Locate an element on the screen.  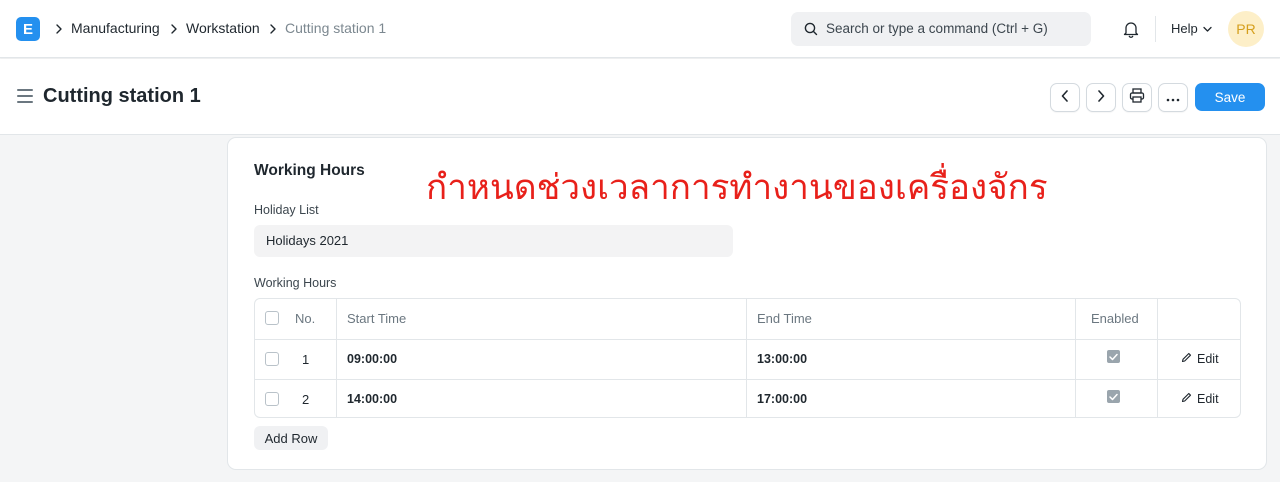
previous-record-button is located at coordinates (1065, 97).